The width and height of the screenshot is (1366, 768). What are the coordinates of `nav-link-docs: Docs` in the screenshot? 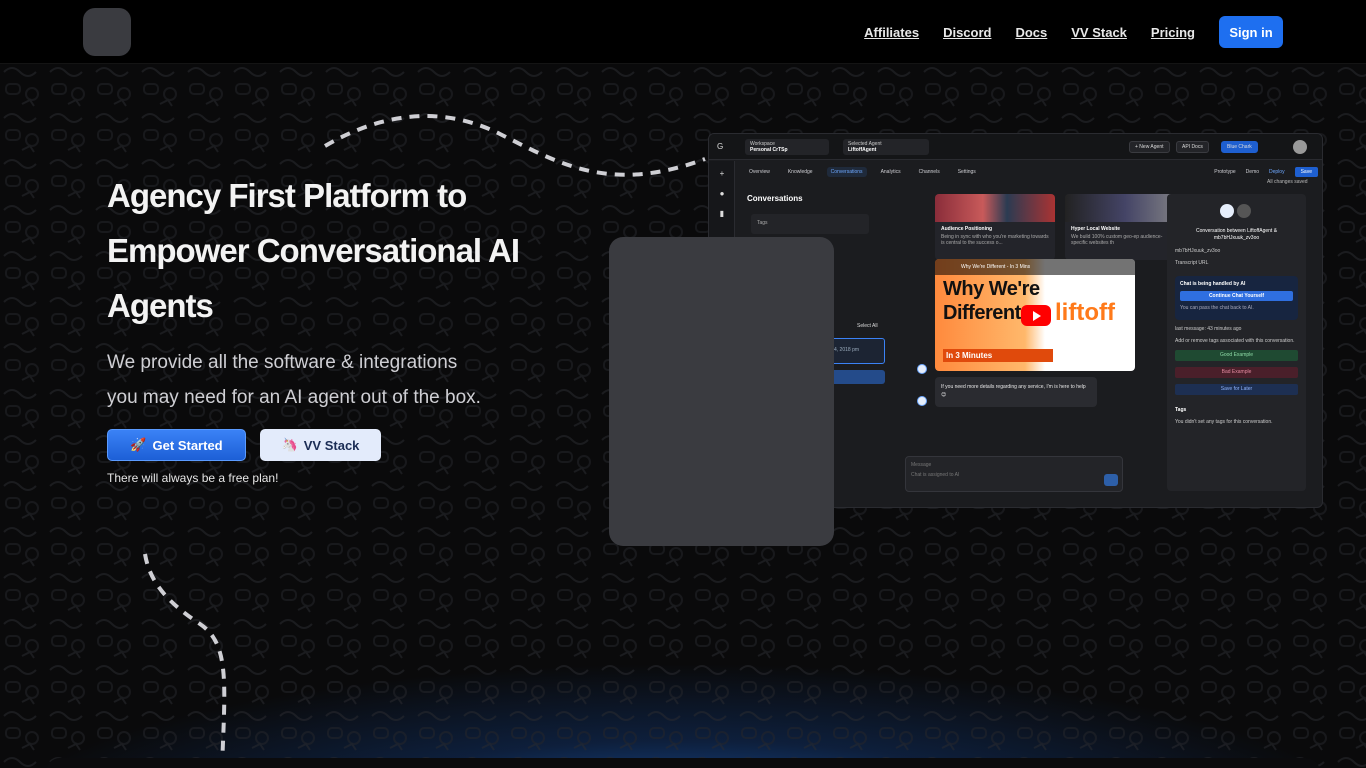 It's located at (1031, 32).